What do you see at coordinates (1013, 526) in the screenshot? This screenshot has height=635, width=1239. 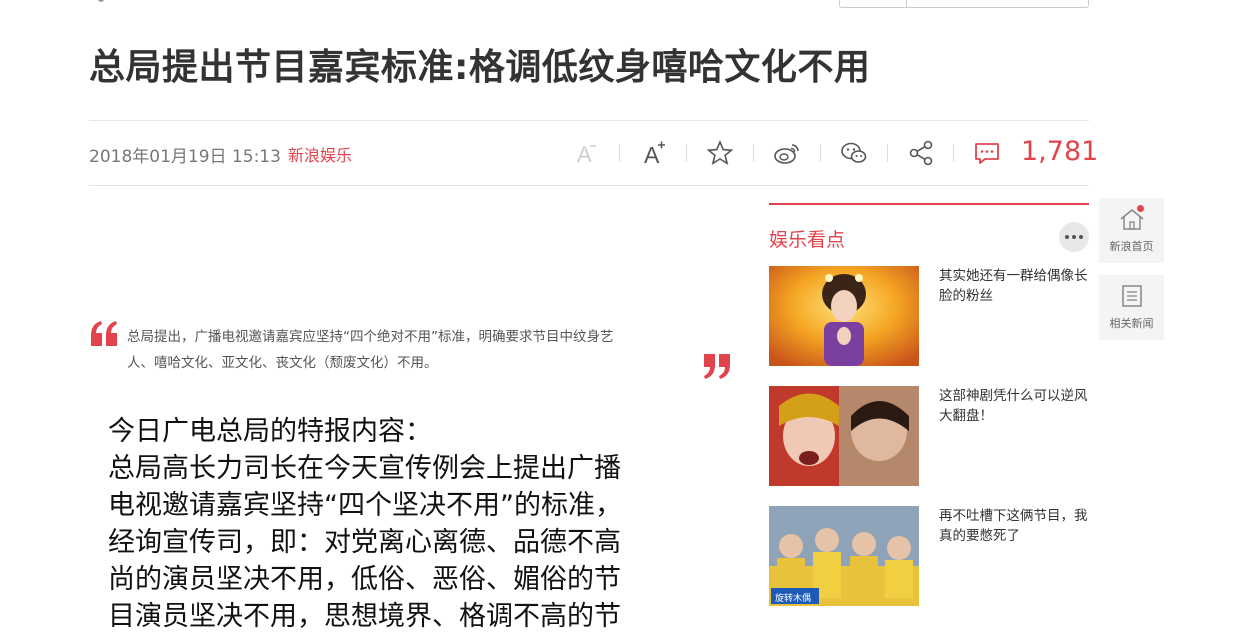 I see `news-title: 再不吐槽下这俩节目，我真的要憋死了` at bounding box center [1013, 526].